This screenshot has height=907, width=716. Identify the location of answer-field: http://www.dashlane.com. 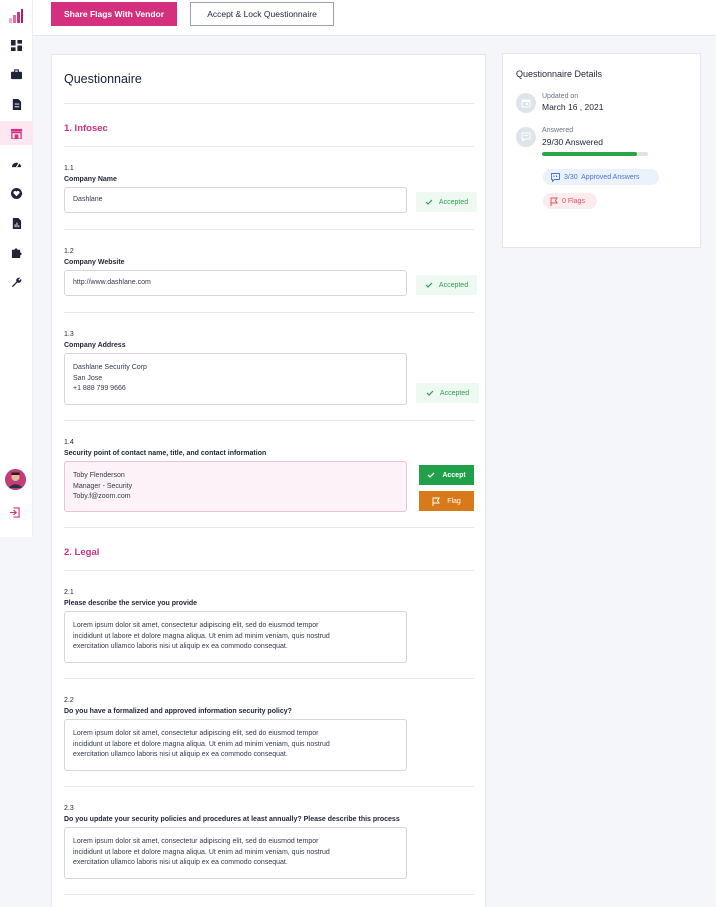
(235, 283).